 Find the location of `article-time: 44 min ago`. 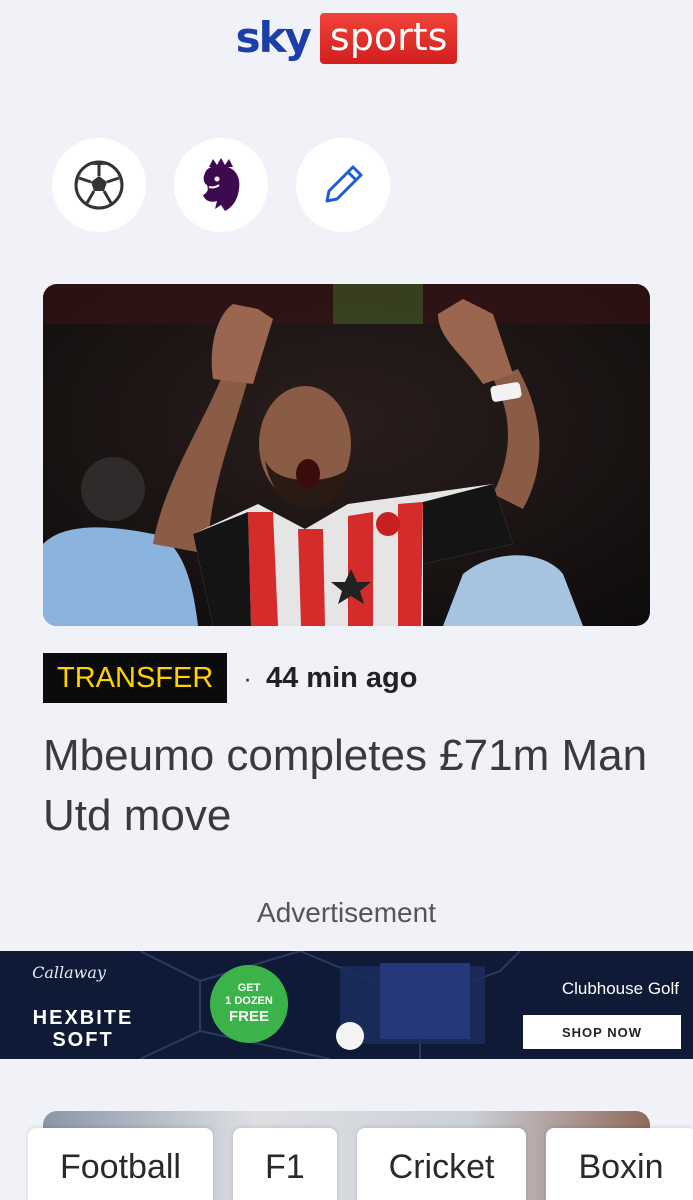

article-time: 44 min ago is located at coordinates (341, 677).